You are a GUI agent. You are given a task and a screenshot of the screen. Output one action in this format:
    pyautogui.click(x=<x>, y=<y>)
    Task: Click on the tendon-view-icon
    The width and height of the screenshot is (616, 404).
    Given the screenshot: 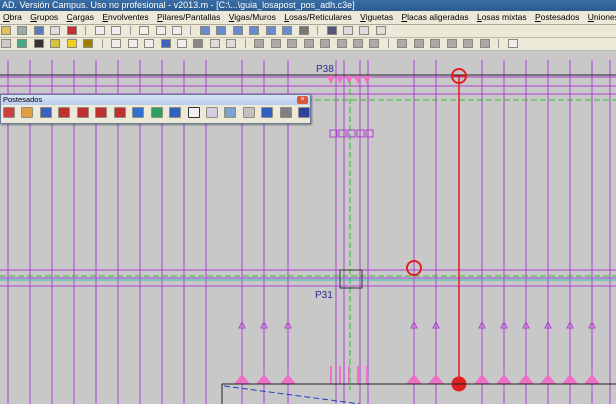 What is the action you would take?
    pyautogui.click(x=45, y=112)
    